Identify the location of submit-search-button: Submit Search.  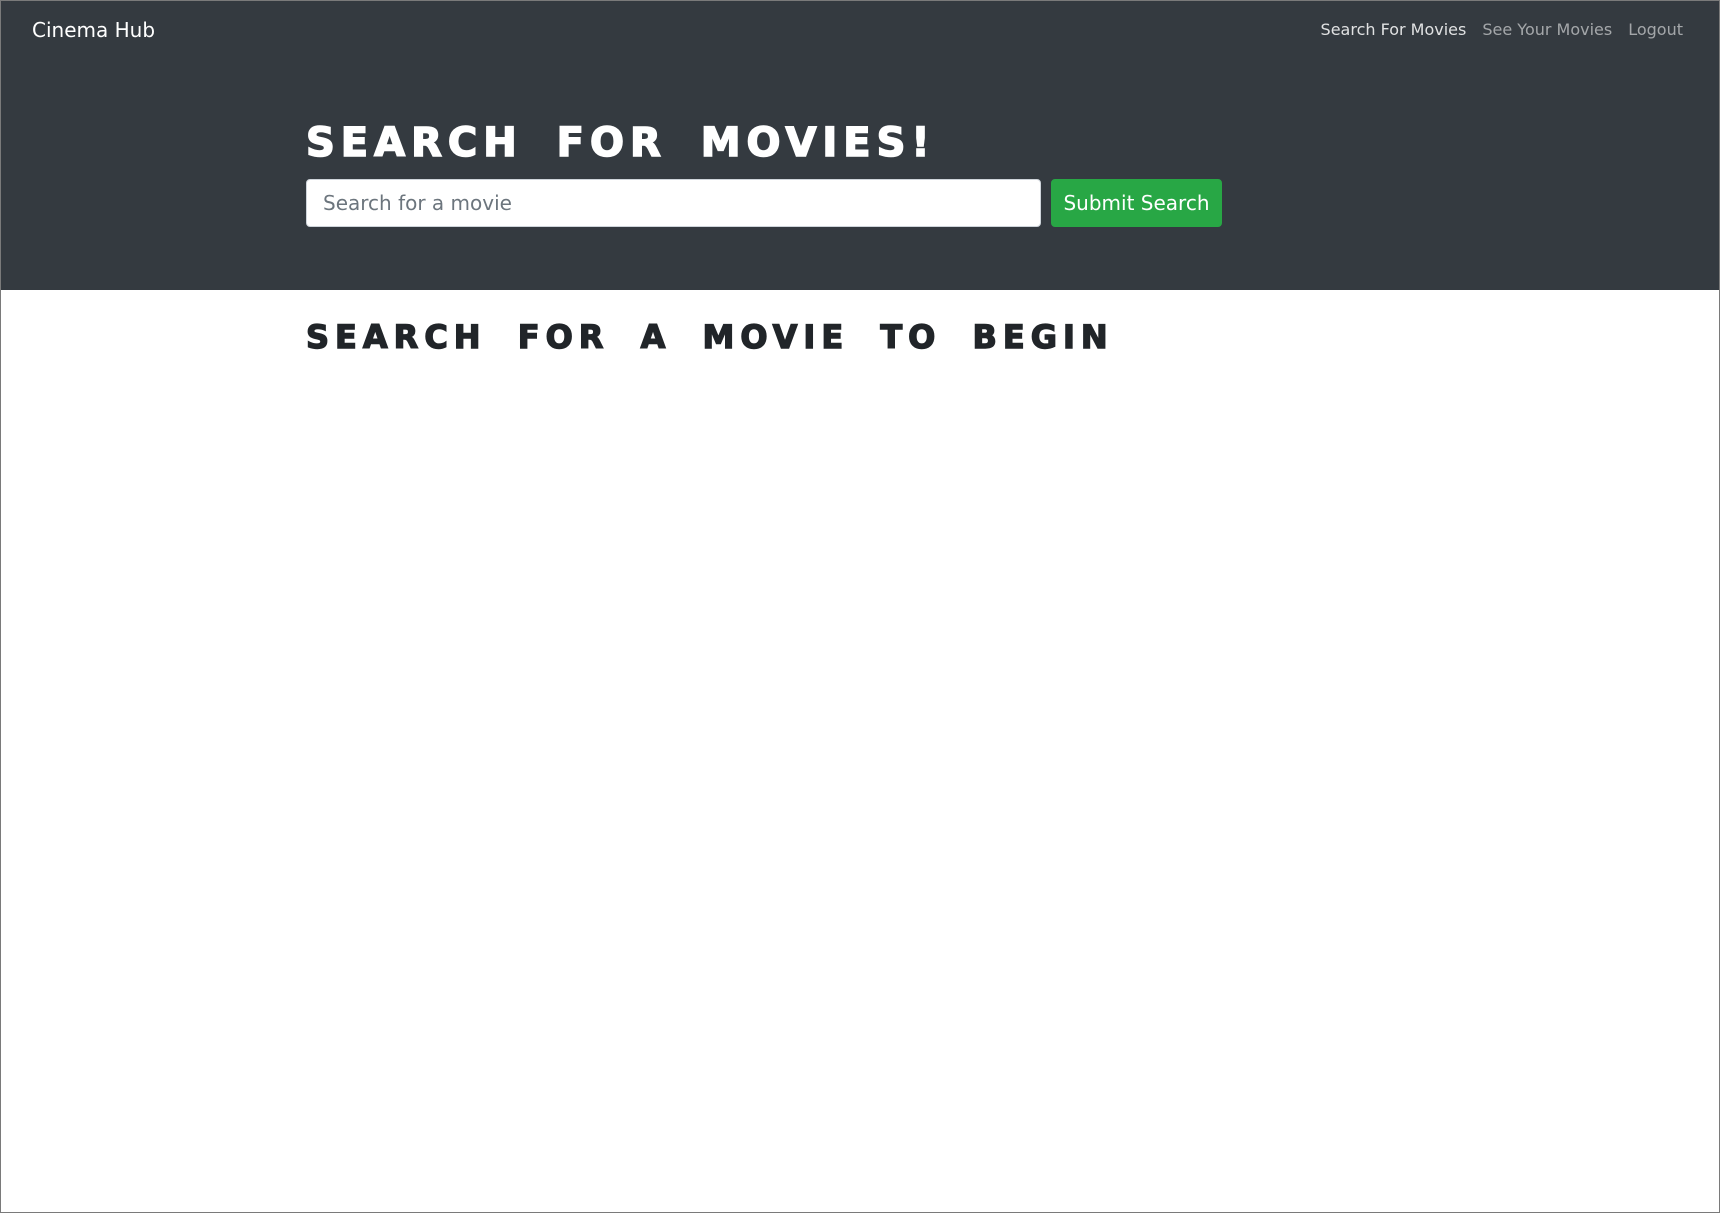
(1136, 203).